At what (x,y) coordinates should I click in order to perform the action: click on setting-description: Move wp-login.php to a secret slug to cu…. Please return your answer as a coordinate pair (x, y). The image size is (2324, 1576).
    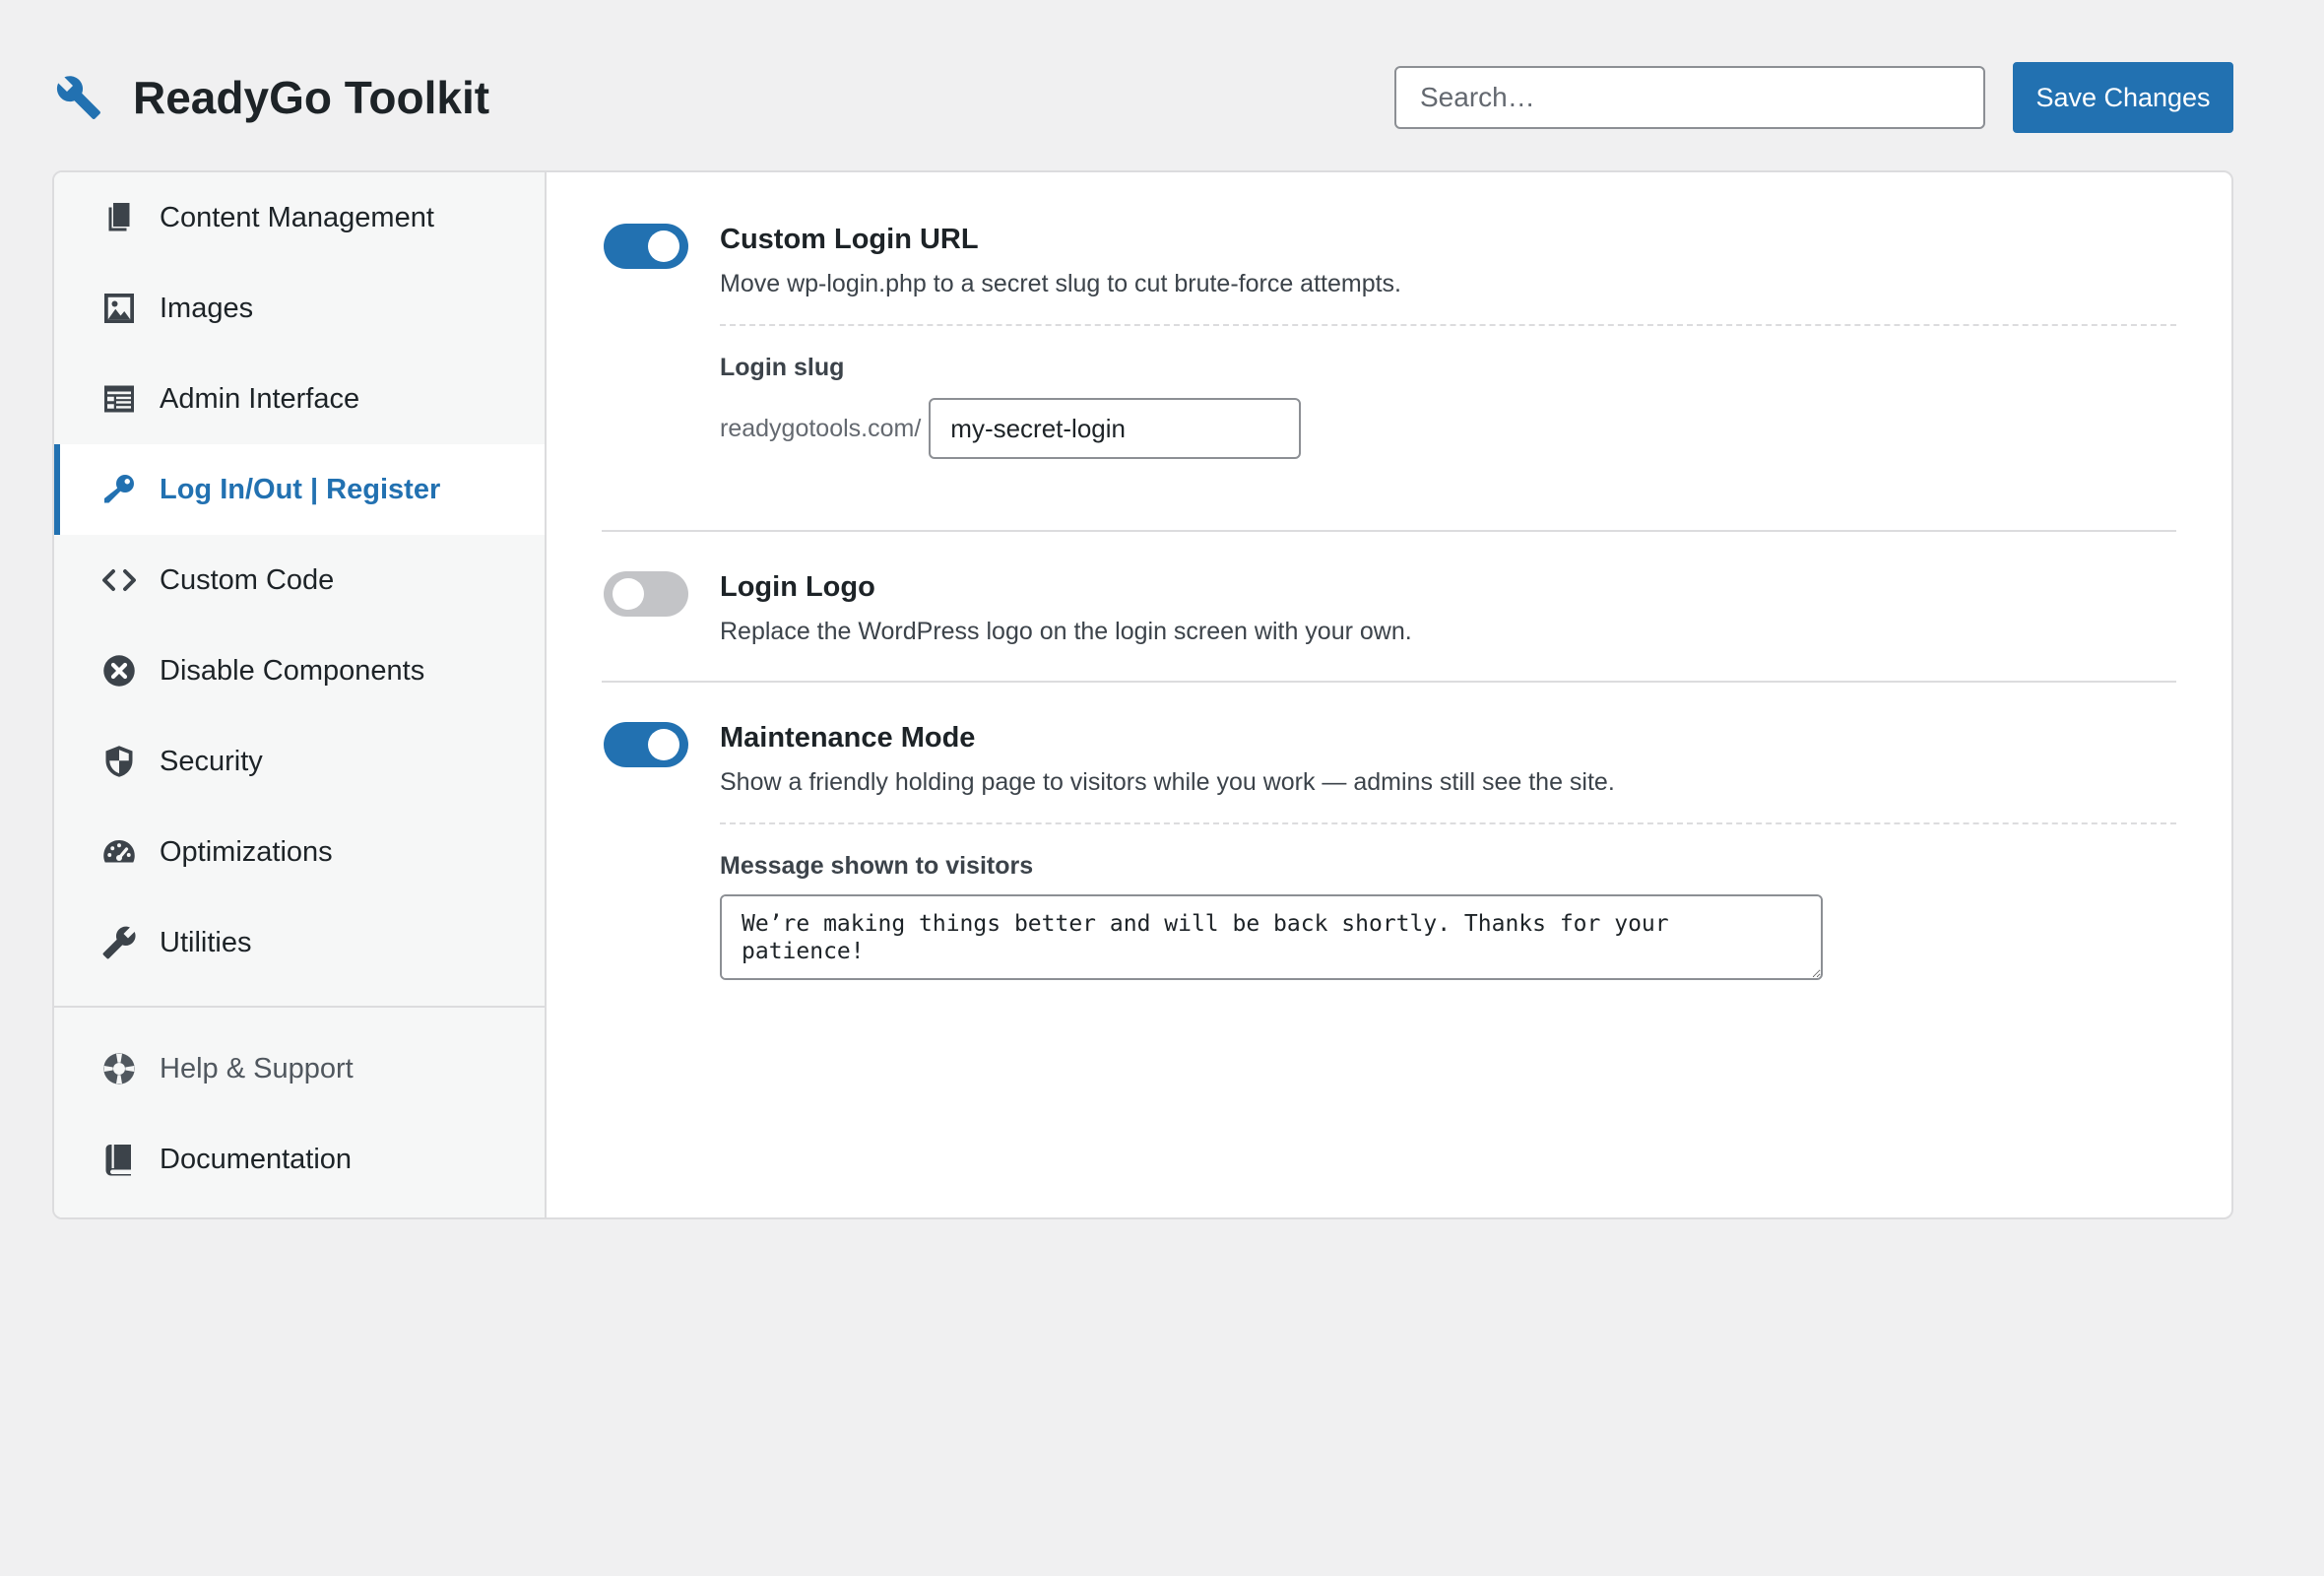
    Looking at the image, I should click on (1061, 283).